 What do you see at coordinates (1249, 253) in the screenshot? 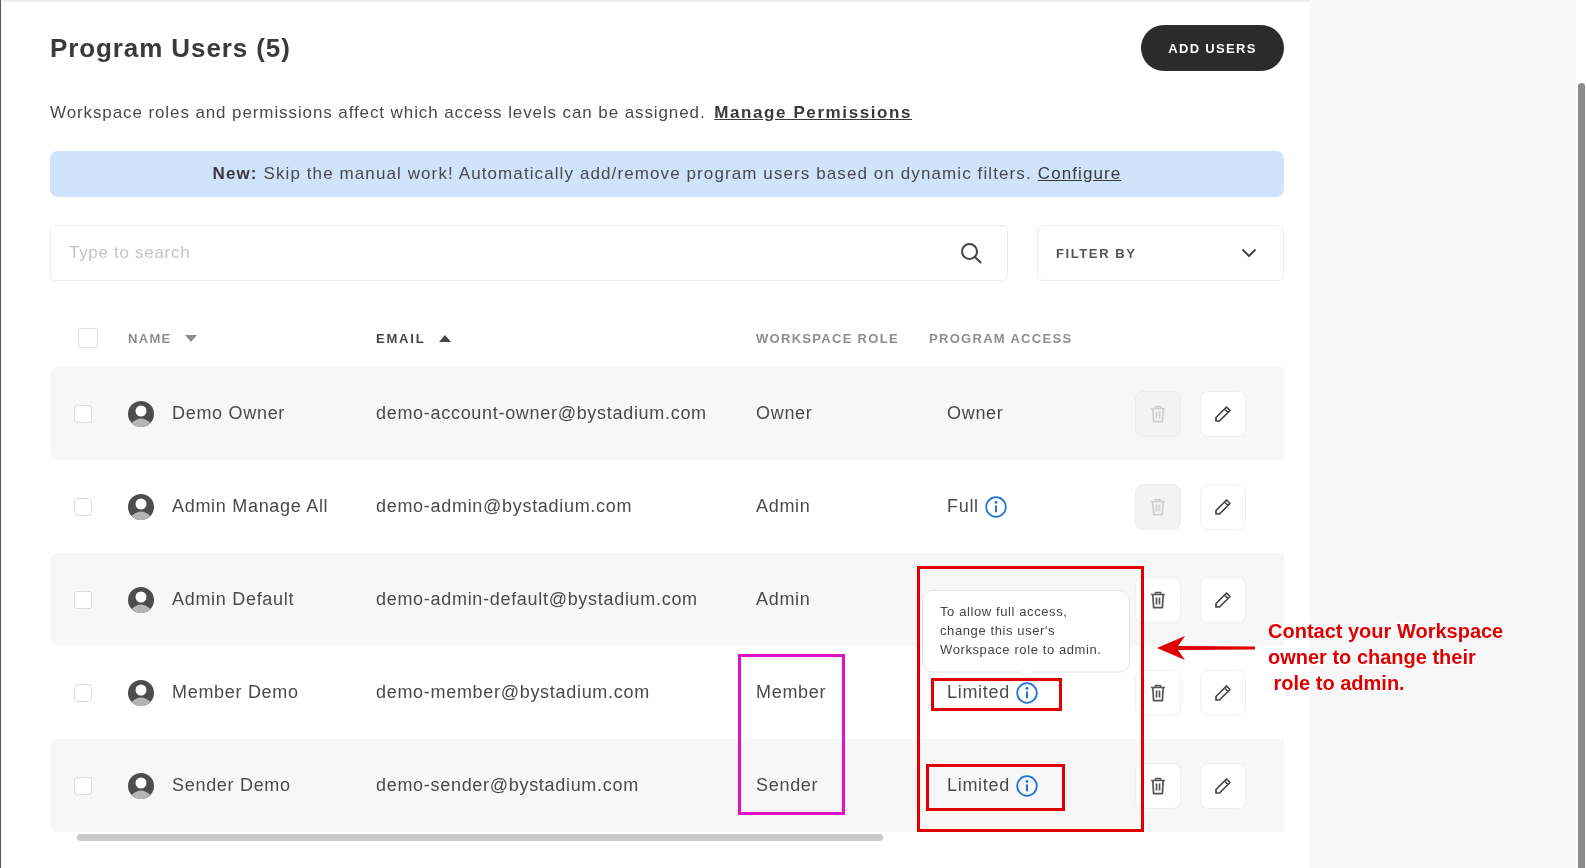
I see `chevron-down-icon` at bounding box center [1249, 253].